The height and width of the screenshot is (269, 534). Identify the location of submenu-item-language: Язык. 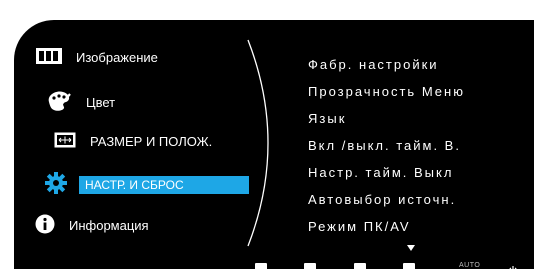
(327, 118).